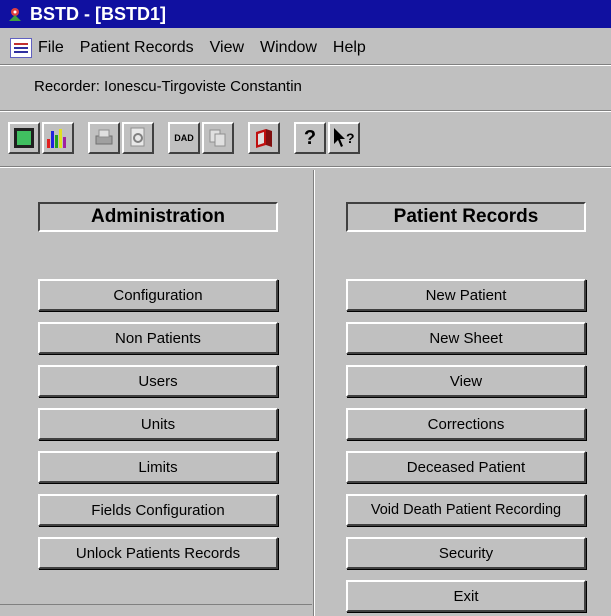 The image size is (611, 616). I want to click on corrections-button: Corrections, so click(466, 424).